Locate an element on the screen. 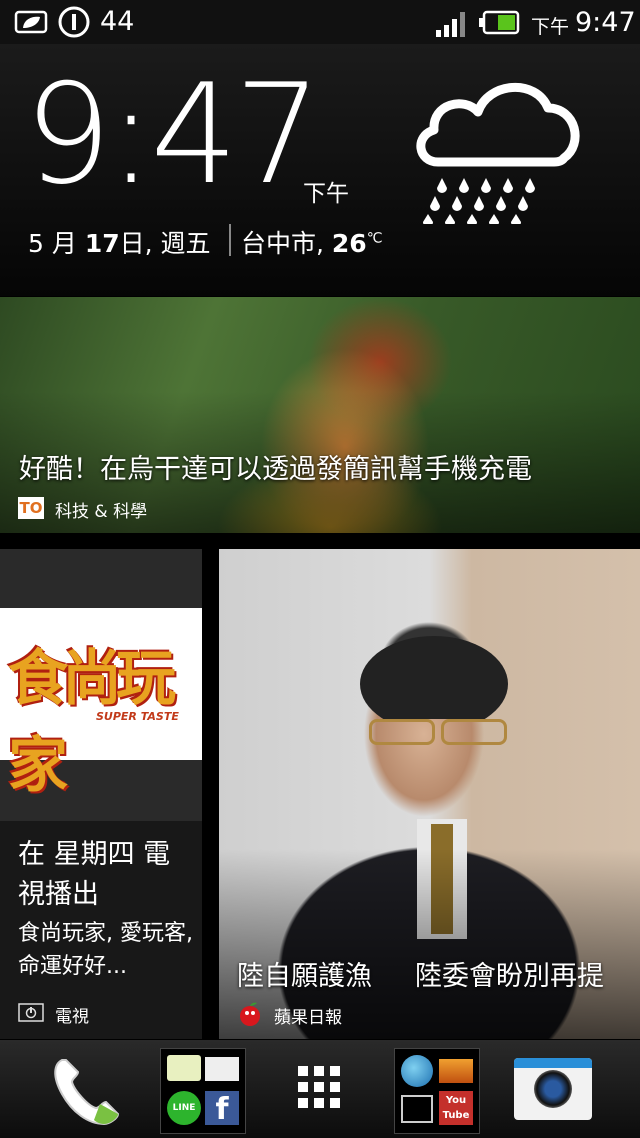  temperature: 26 is located at coordinates (349, 243).